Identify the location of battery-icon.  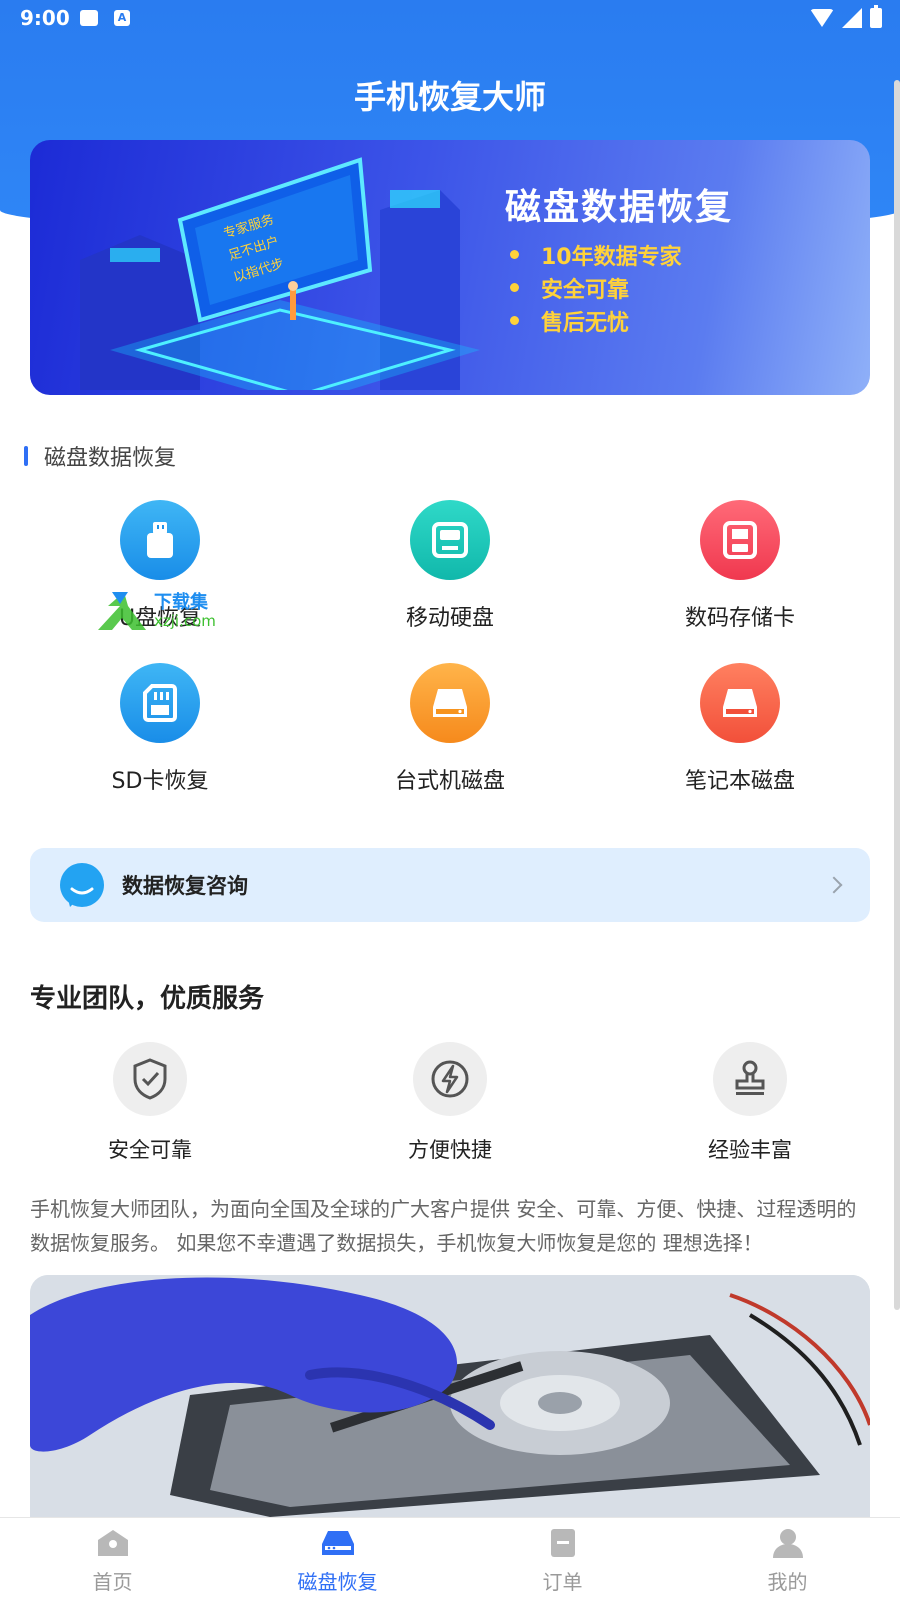
(876, 16).